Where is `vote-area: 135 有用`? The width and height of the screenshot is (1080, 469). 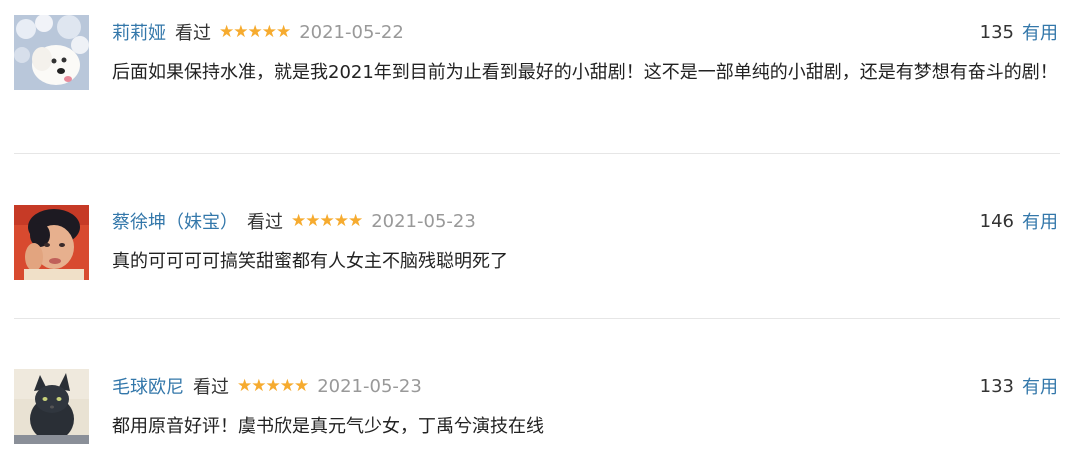 vote-area: 135 有用 is located at coordinates (1019, 32).